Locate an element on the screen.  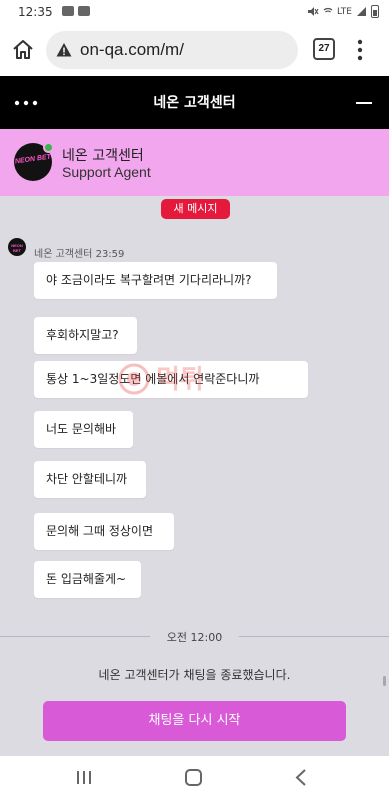
status-right-icons: LTE is located at coordinates (343, 11).